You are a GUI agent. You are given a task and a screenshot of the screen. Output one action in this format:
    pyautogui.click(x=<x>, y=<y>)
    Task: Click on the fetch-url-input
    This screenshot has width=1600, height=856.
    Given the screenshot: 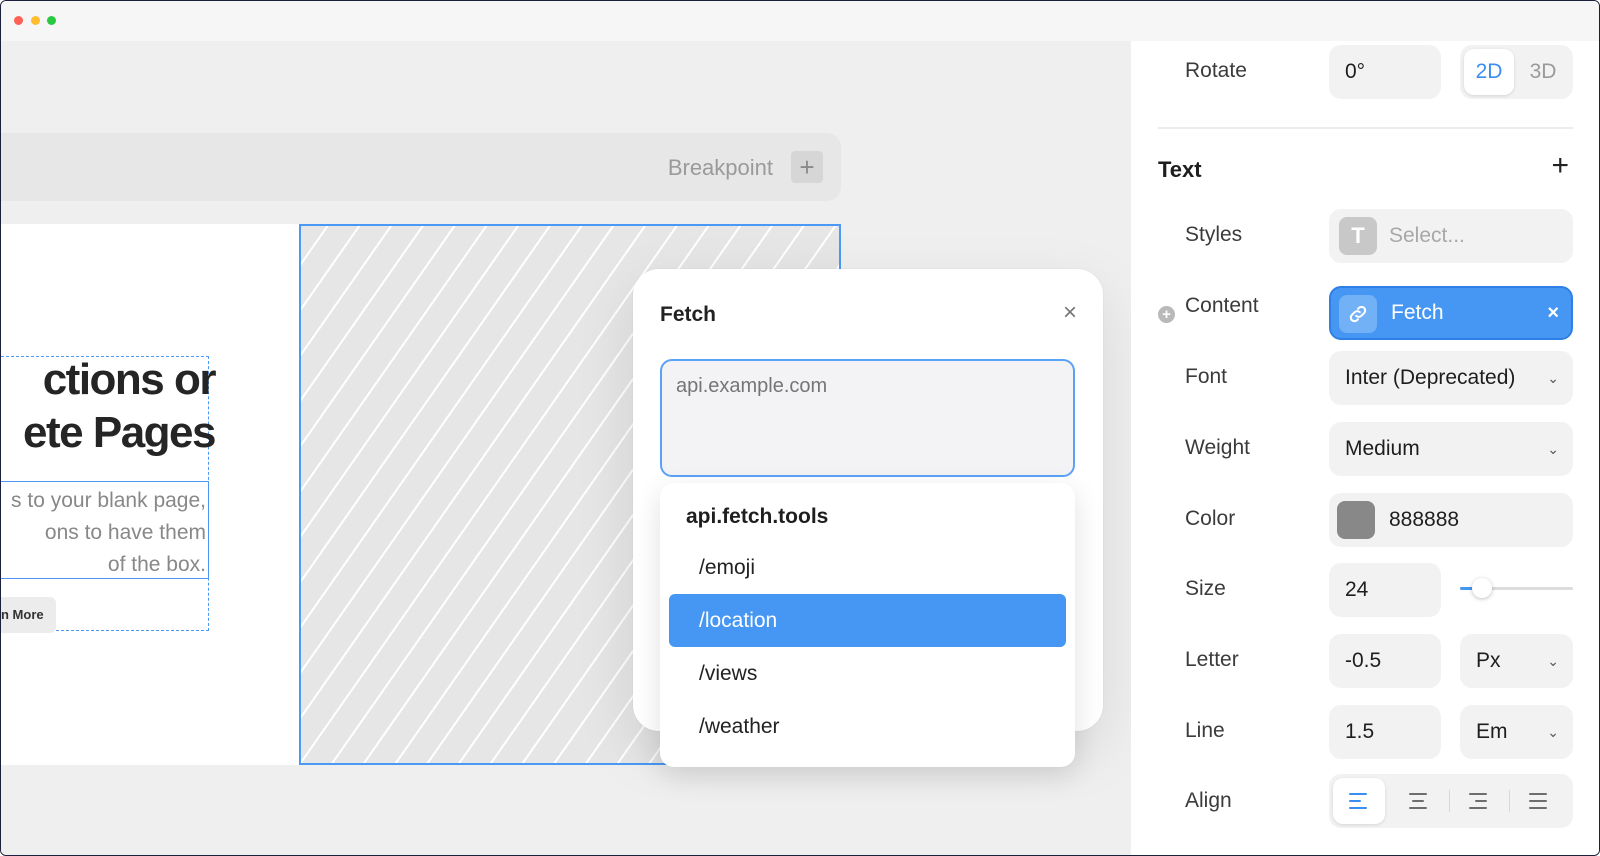 What is the action you would take?
    pyautogui.click(x=867, y=418)
    